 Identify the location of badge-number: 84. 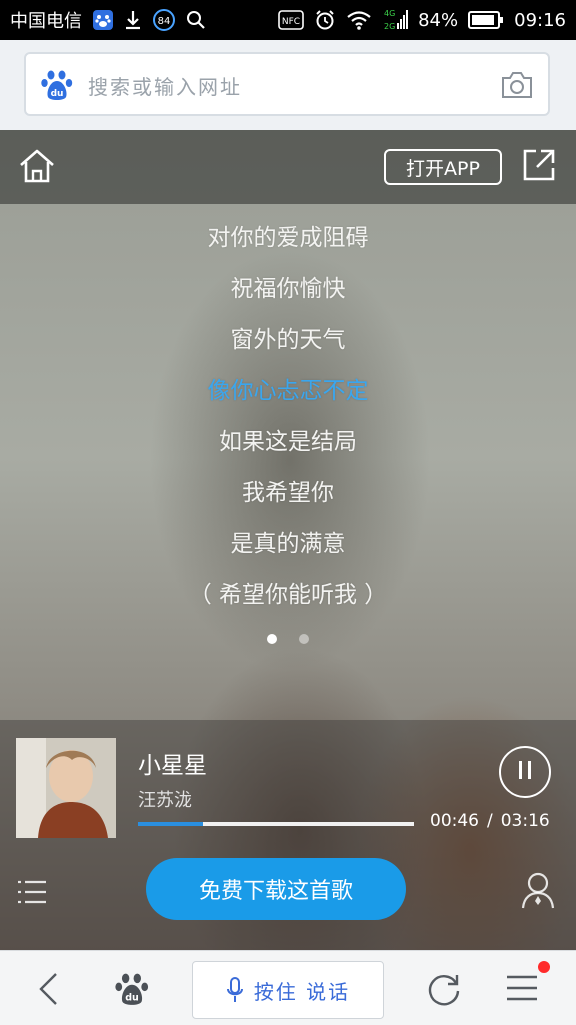
(164, 21).